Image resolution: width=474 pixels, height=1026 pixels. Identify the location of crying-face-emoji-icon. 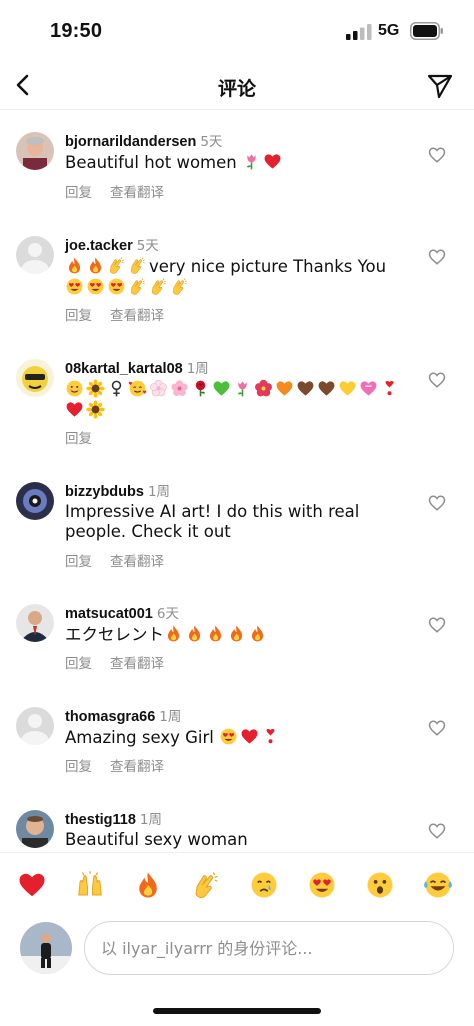
(264, 885).